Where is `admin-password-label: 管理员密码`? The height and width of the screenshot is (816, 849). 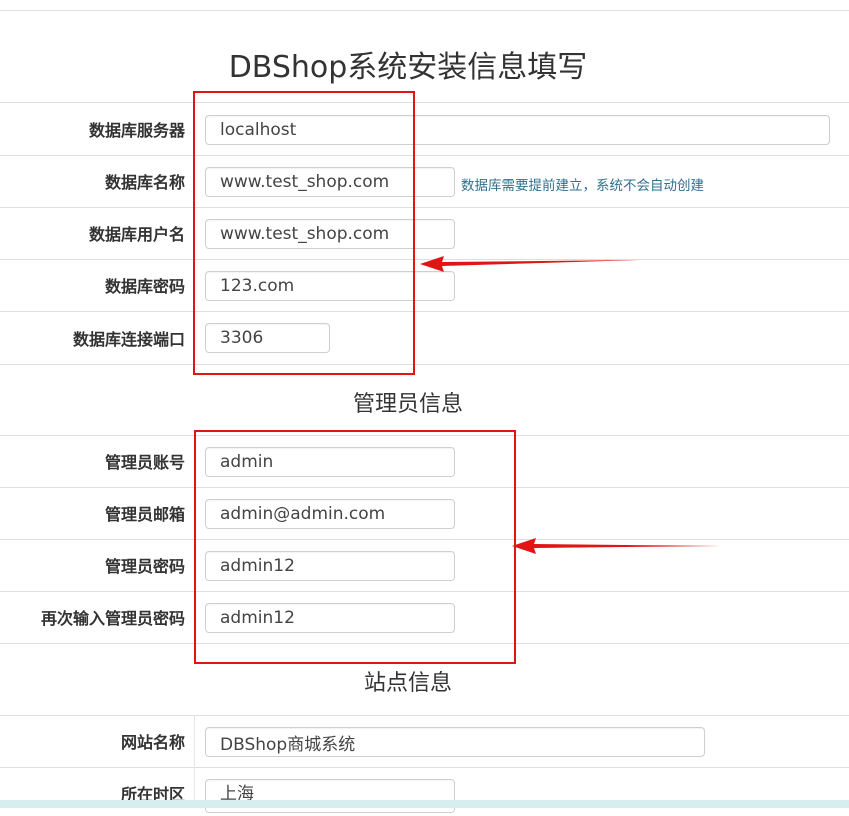 admin-password-label: 管理员密码 is located at coordinates (144, 566).